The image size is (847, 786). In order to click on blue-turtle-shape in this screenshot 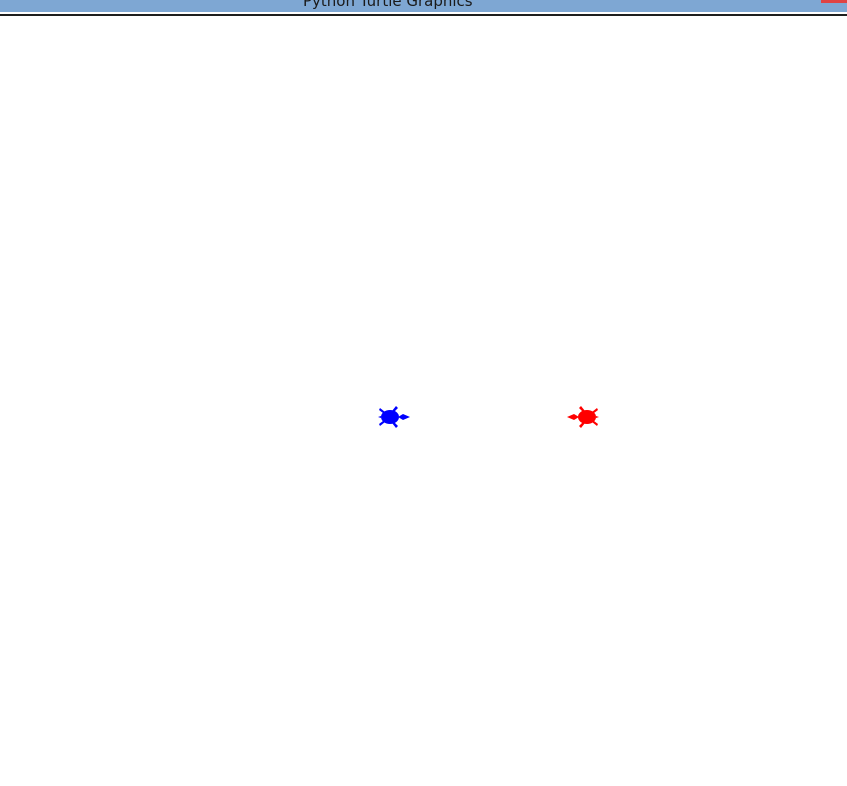, I will do `click(394, 417)`.